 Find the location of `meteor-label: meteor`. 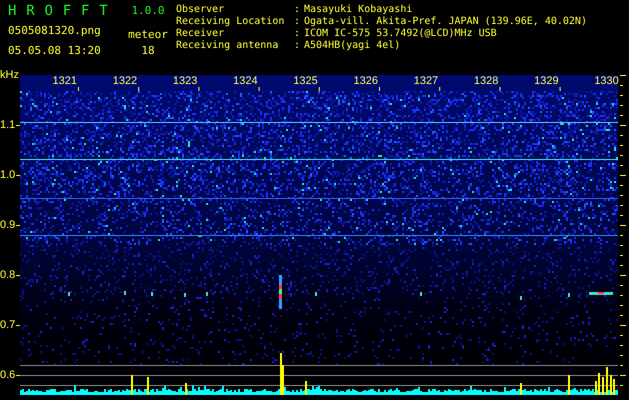

meteor-label: meteor is located at coordinates (148, 35).